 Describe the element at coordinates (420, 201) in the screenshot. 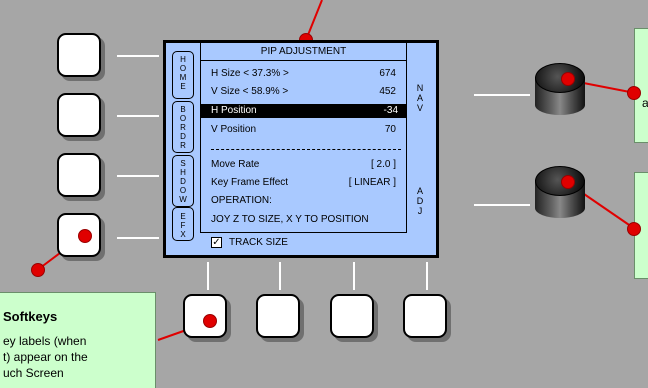

I see `adj-label: ADJ` at that location.